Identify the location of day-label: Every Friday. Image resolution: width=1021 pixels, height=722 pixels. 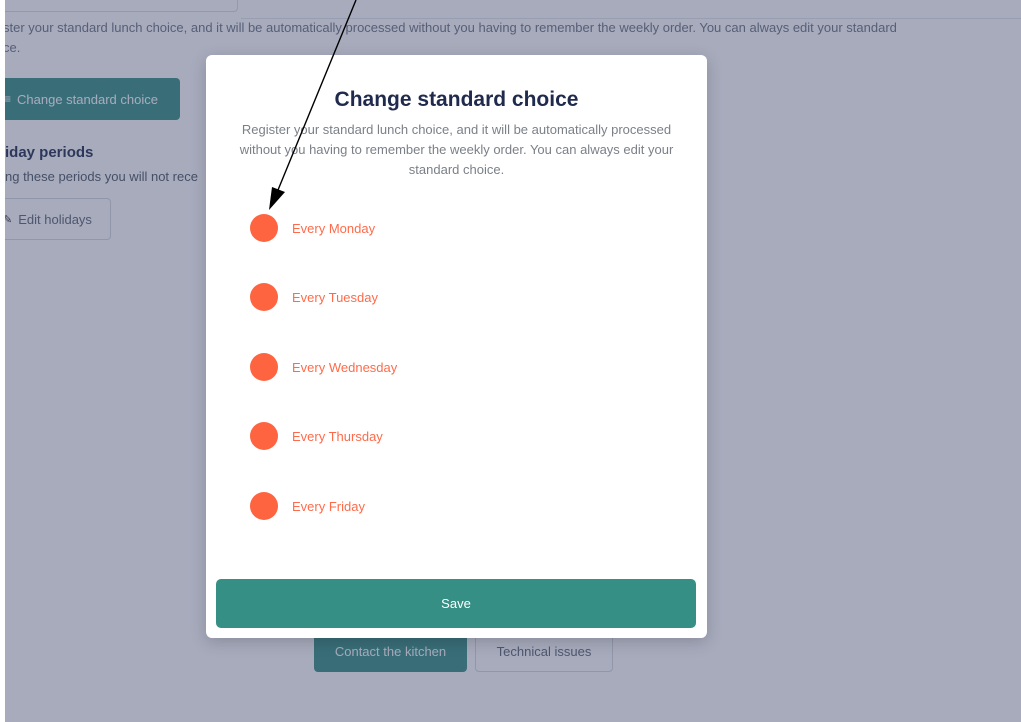
(328, 506).